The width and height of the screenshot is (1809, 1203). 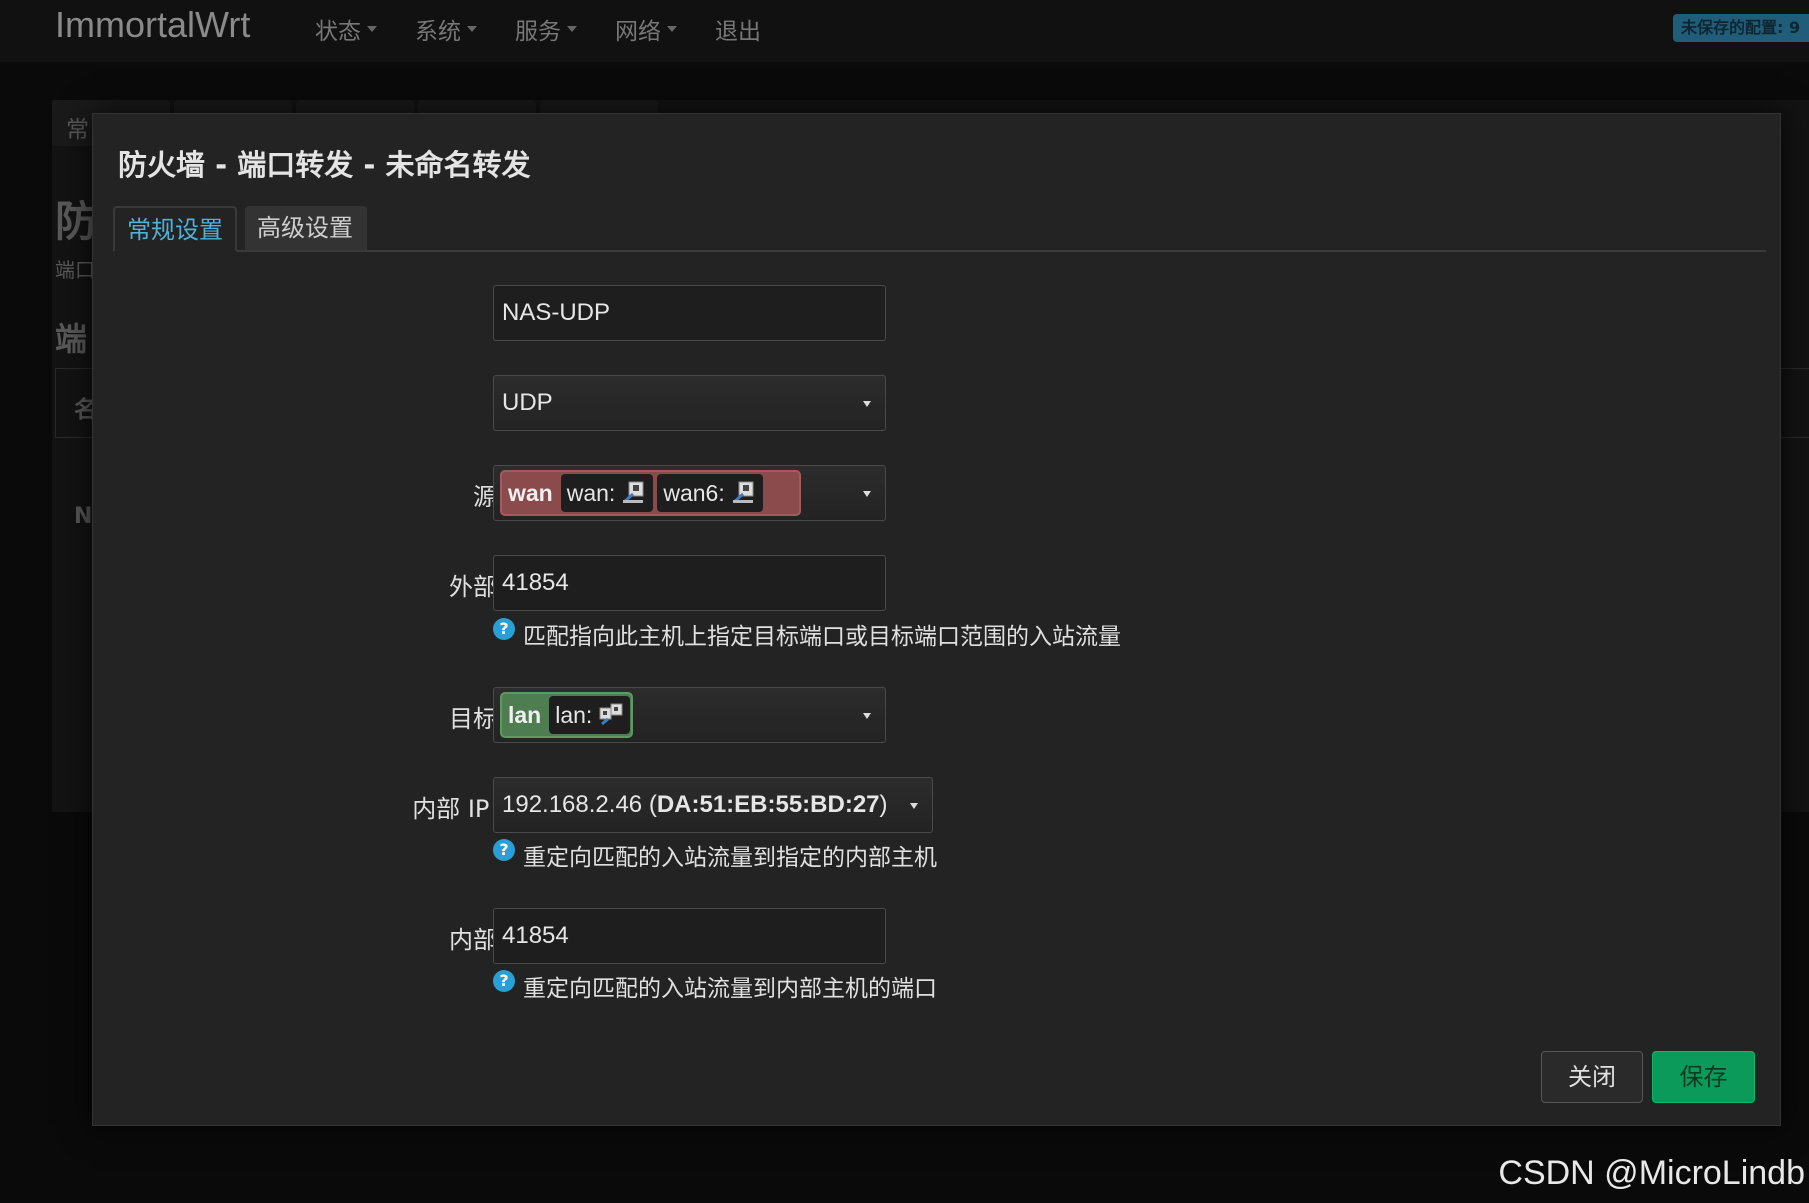 I want to click on mac-open-paren: (, so click(x=652, y=804).